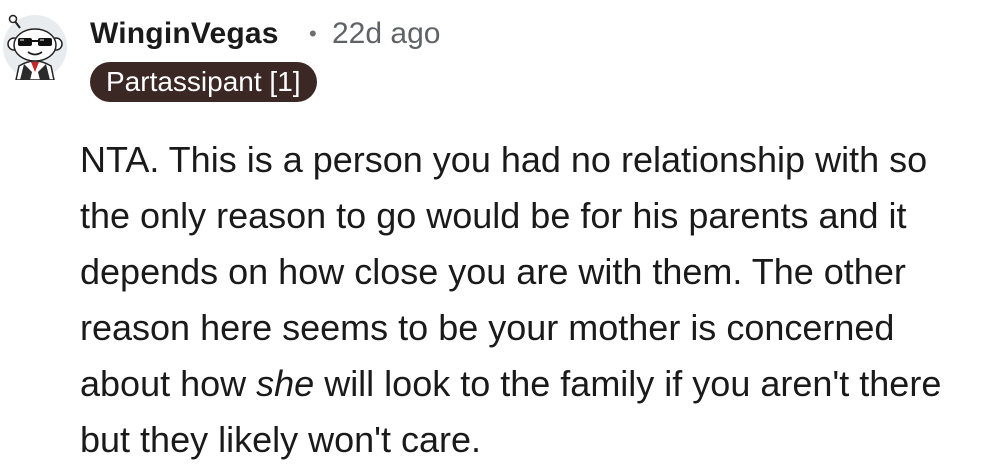 Image resolution: width=995 pixels, height=473 pixels. I want to click on snoo-avatar-icon, so click(35, 47).